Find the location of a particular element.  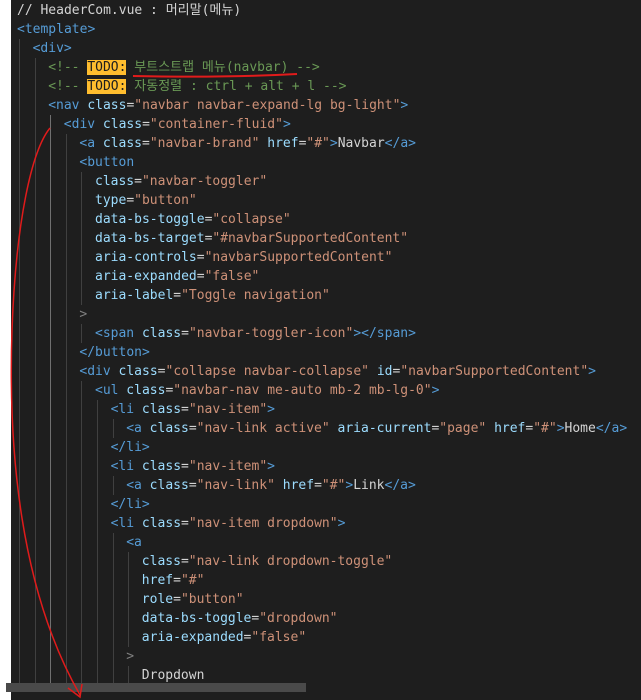

code-token: Dropdown is located at coordinates (173, 675).